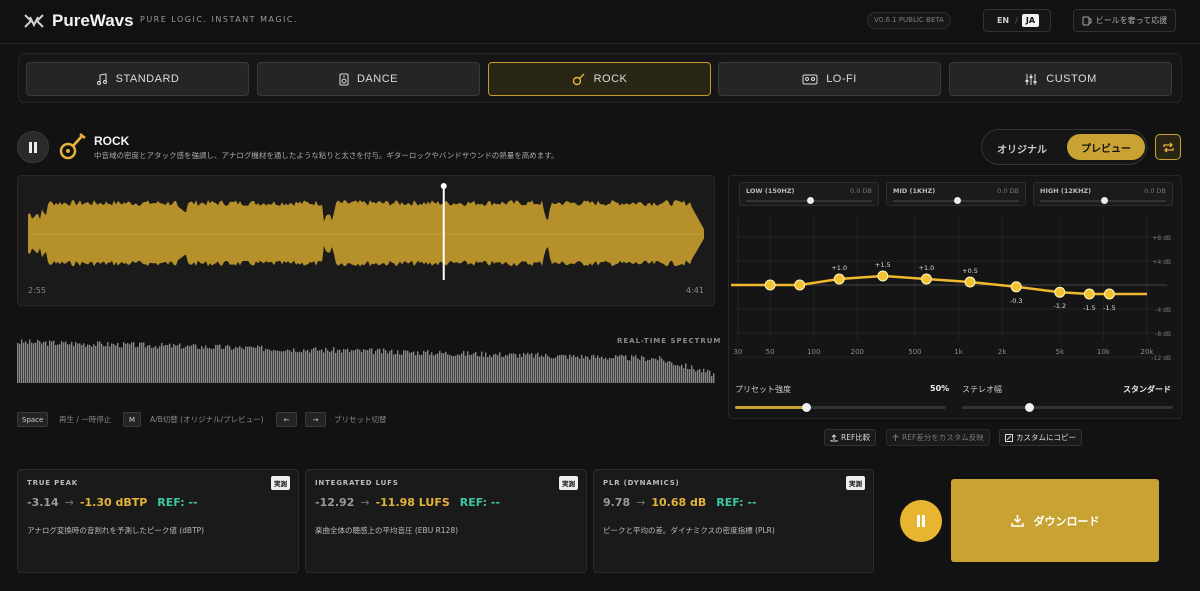 The height and width of the screenshot is (591, 1200). What do you see at coordinates (1103, 194) in the screenshot?
I see `eq-band-high: HIGH (12KHZ) 0.0 DB` at bounding box center [1103, 194].